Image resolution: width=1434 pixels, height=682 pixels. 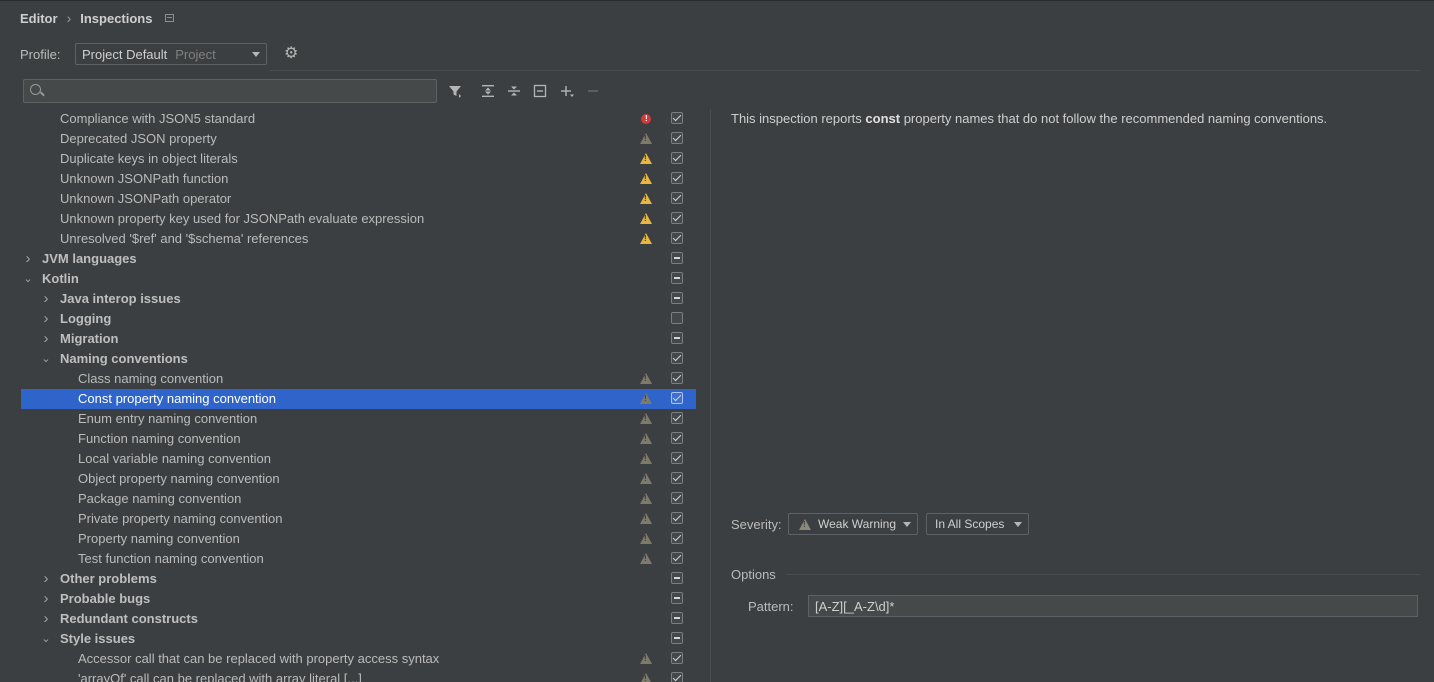 I want to click on reset-icon, so click(x=540, y=91).